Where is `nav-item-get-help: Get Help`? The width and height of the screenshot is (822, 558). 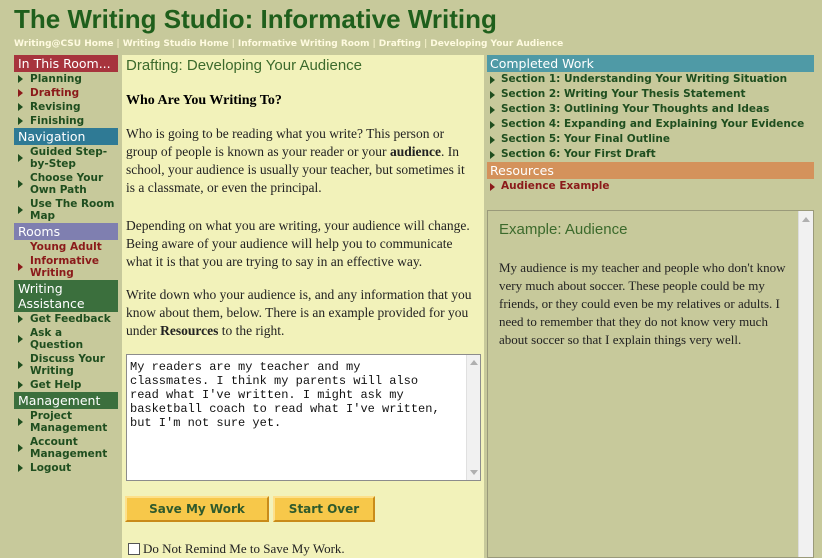
nav-item-get-help: Get Help is located at coordinates (66, 385).